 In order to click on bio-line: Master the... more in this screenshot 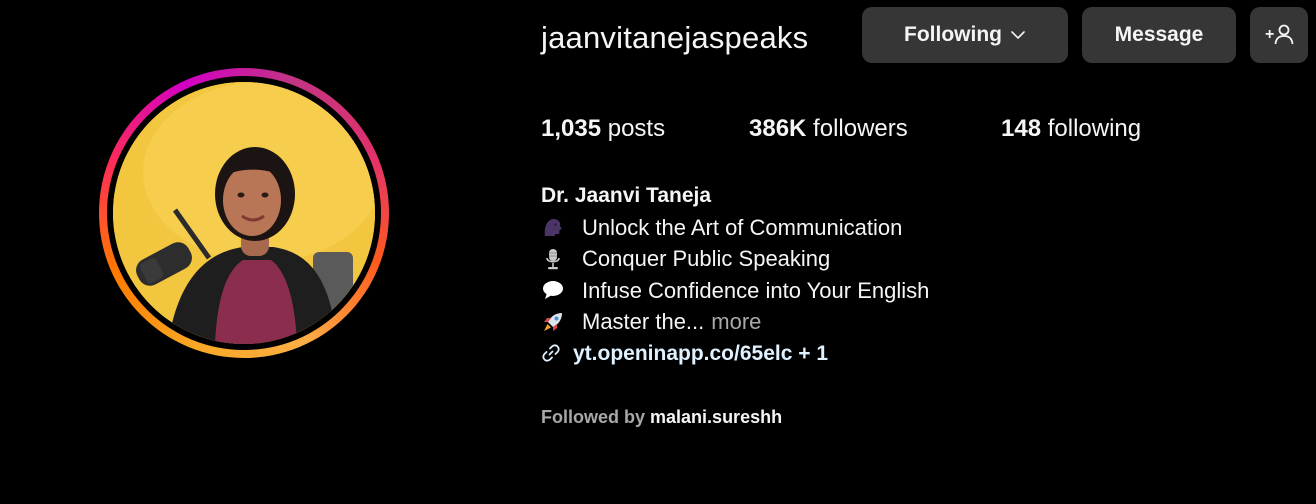, I will do `click(821, 322)`.